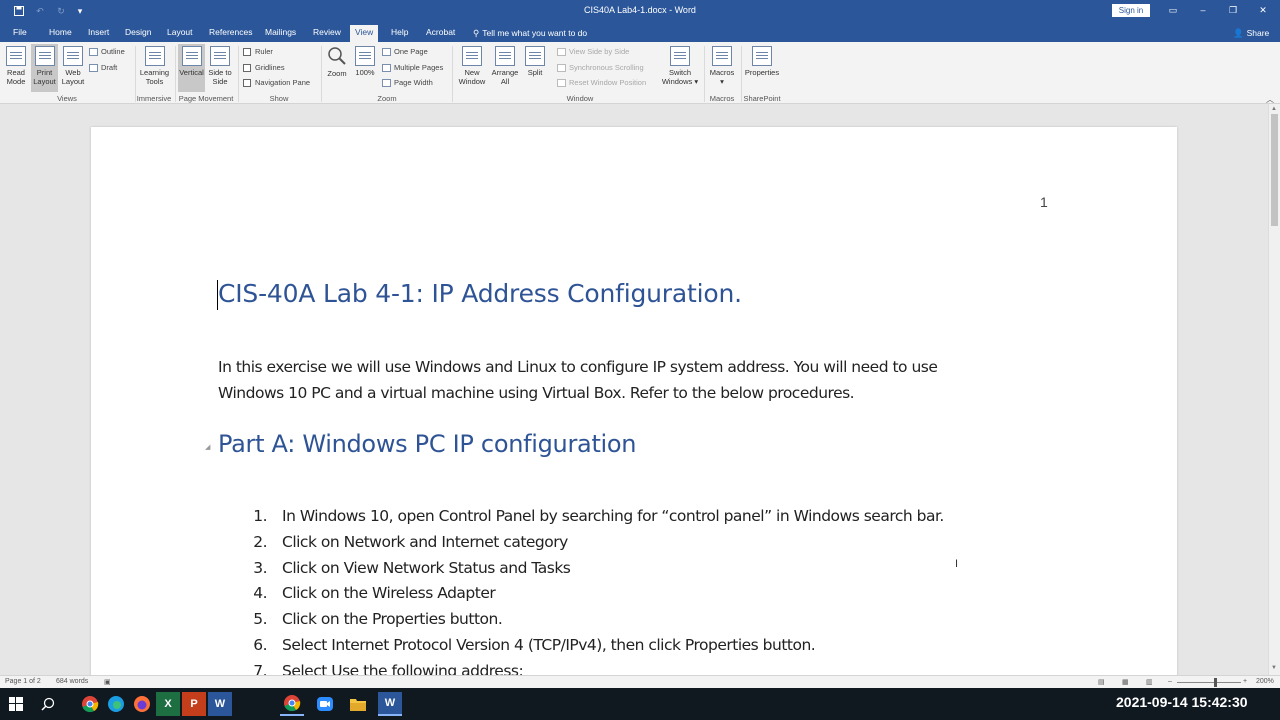 The width and height of the screenshot is (1280, 720). I want to click on macros-button: Macros ▾, so click(722, 66).